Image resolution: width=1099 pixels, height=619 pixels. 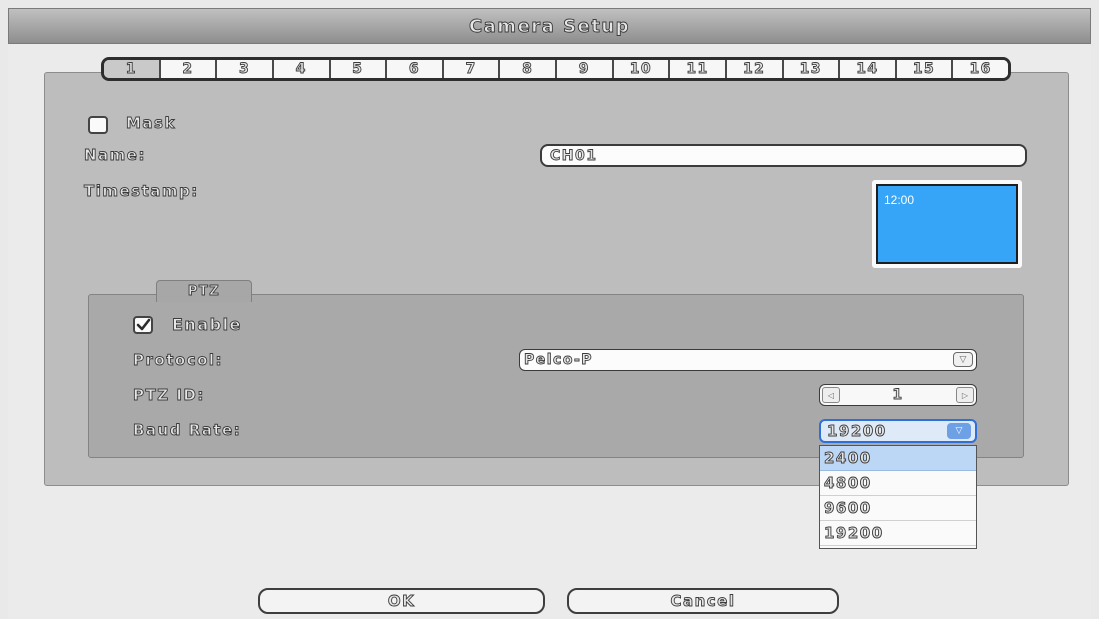 What do you see at coordinates (132, 69) in the screenshot?
I see `tab-channel-1: 1` at bounding box center [132, 69].